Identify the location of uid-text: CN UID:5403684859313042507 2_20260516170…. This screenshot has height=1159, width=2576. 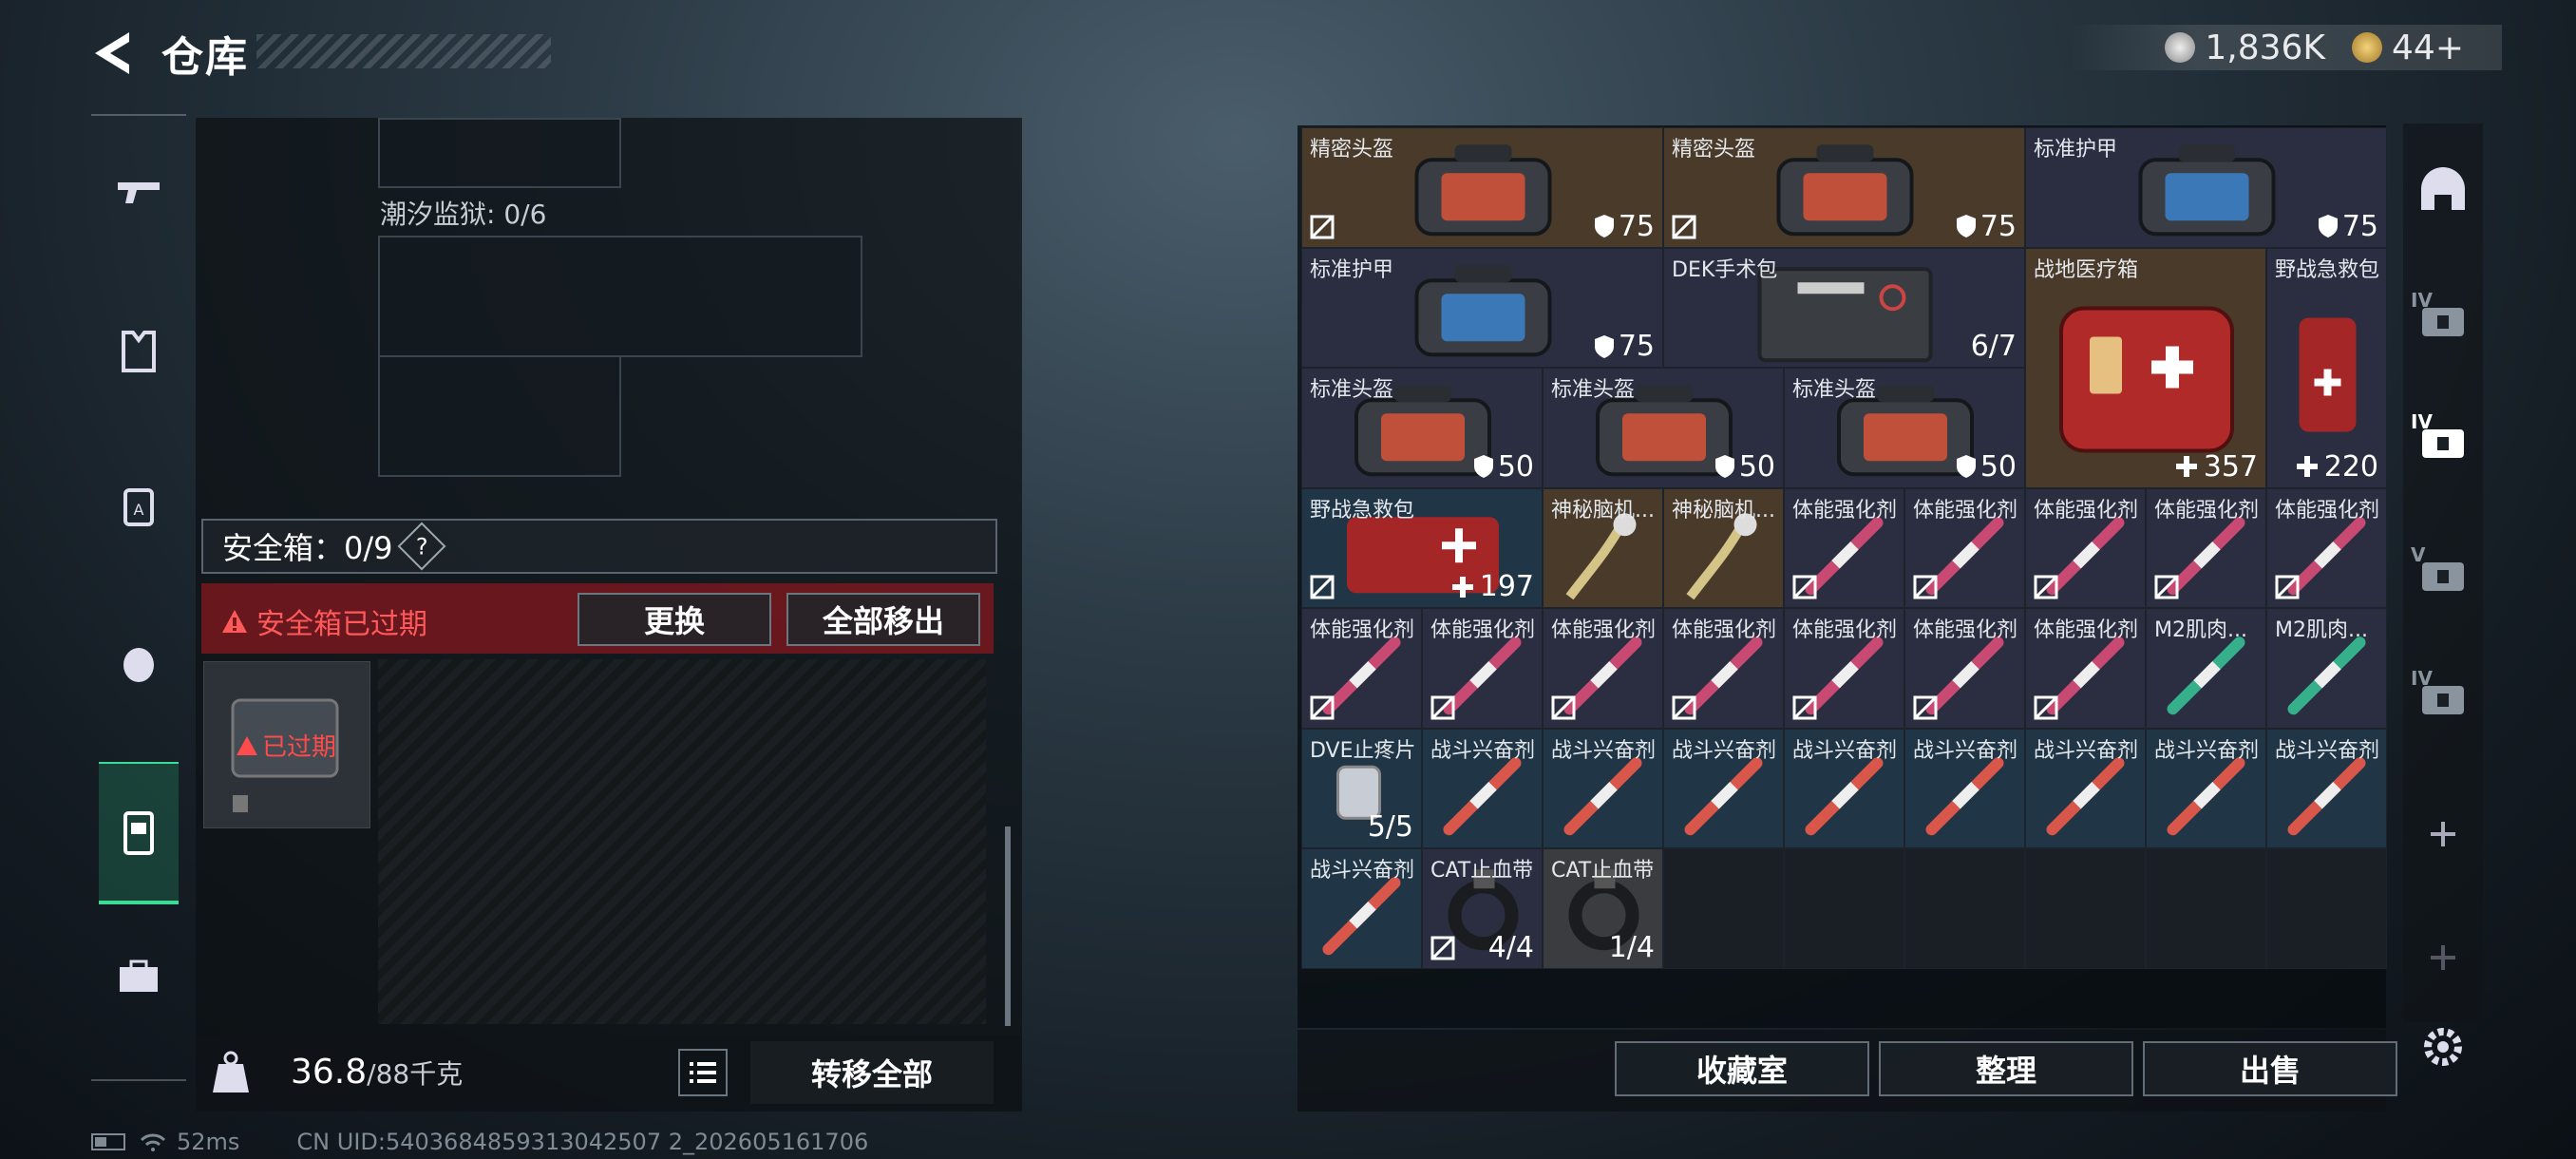
(582, 1142).